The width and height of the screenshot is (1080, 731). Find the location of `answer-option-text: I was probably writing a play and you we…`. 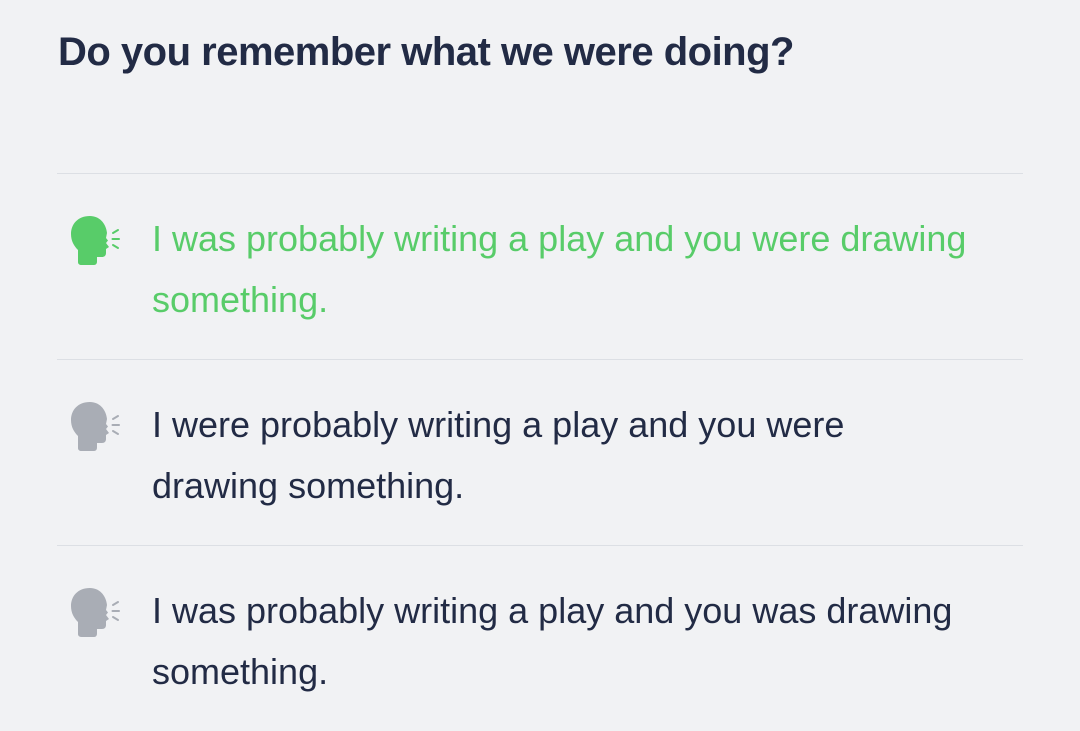

answer-option-text: I was probably writing a play and you we… is located at coordinates (559, 269).